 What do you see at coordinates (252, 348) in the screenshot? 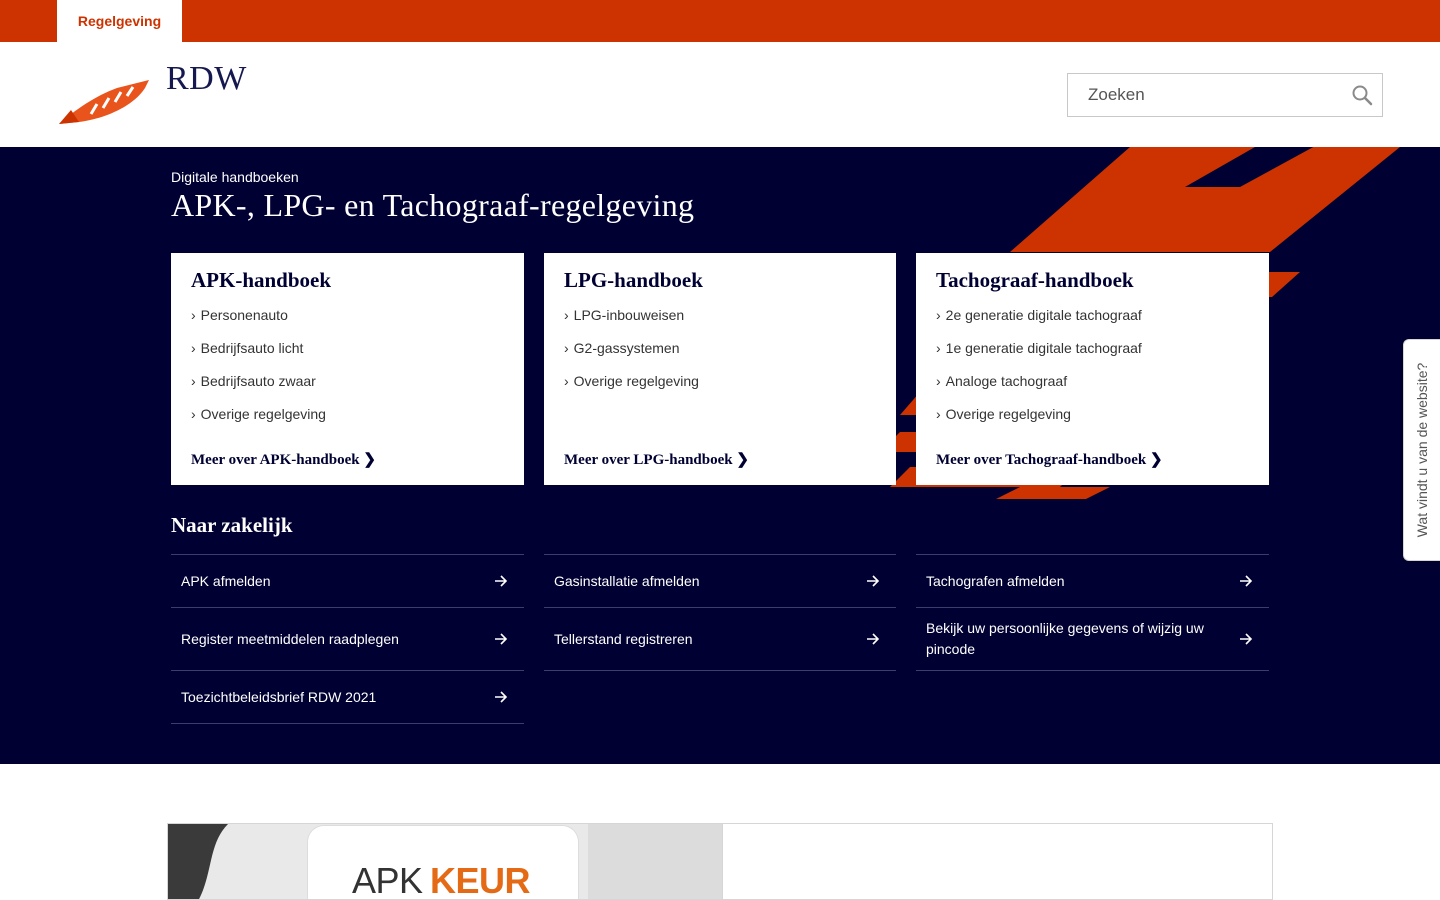
I see `card-link-label: Bedrijfsauto licht` at bounding box center [252, 348].